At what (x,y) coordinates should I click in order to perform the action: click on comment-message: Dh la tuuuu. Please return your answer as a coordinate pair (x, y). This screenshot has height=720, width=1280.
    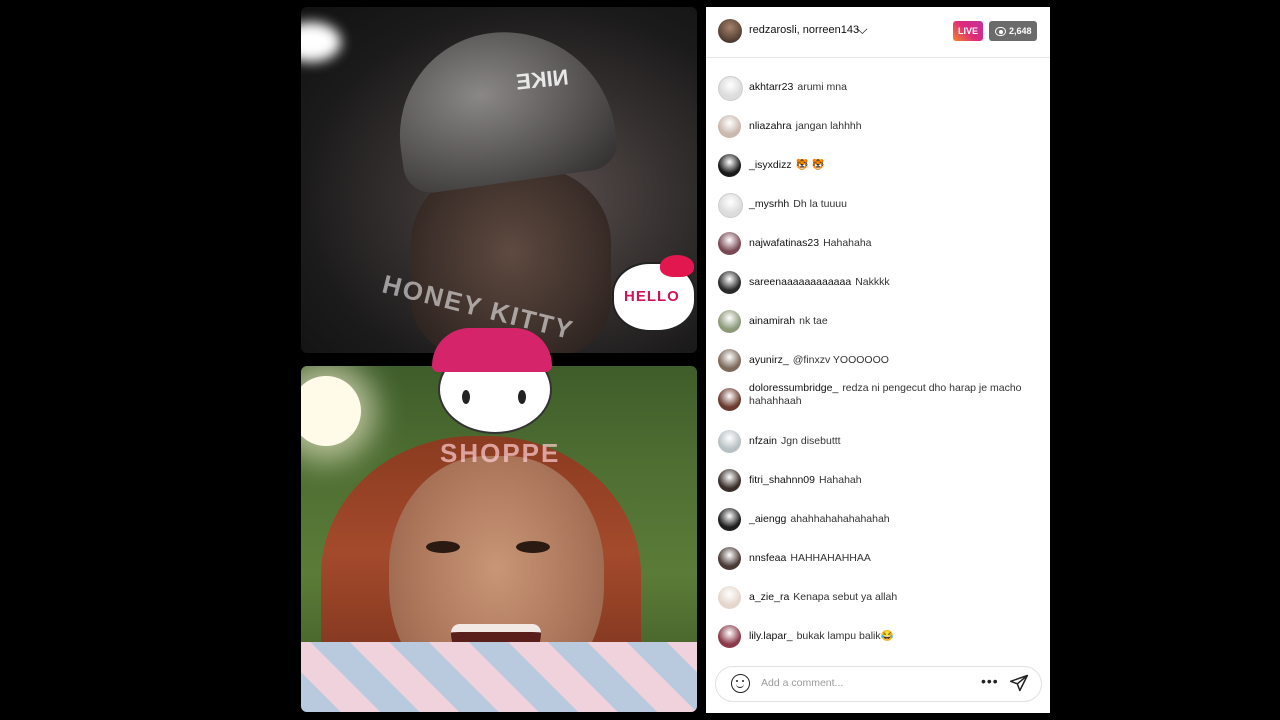
    Looking at the image, I should click on (820, 204).